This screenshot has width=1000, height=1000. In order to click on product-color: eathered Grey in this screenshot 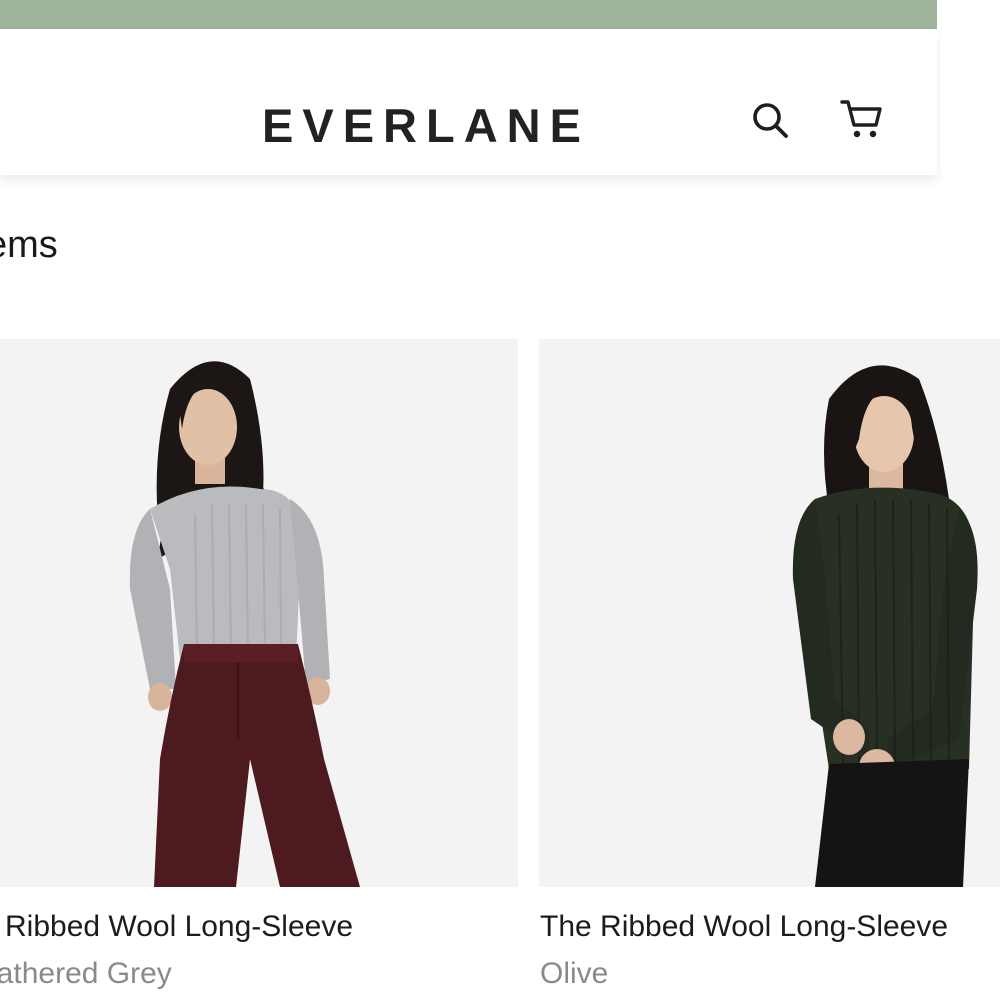, I will do `click(86, 973)`.